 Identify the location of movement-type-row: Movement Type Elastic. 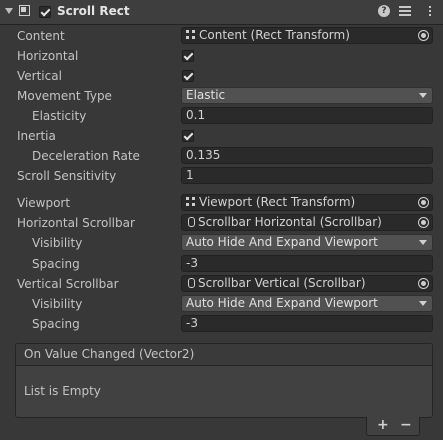
(221, 97).